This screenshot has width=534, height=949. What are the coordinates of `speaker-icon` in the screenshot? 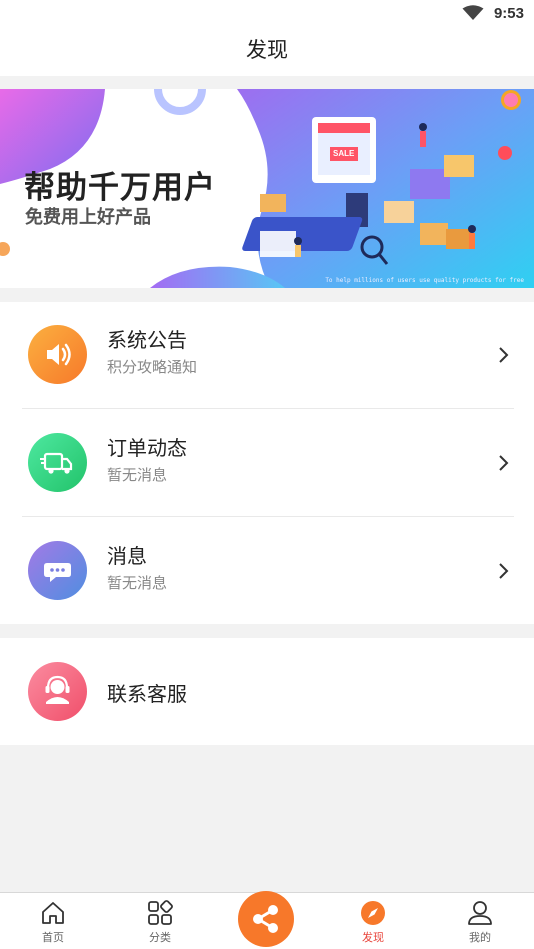 It's located at (57, 354).